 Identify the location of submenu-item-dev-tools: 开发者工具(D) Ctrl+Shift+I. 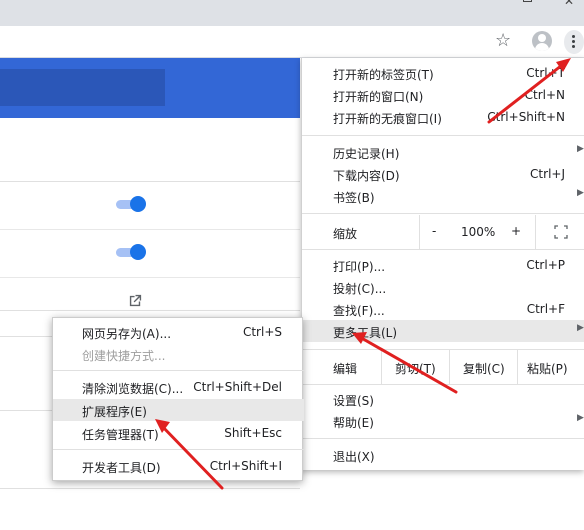
(178, 466).